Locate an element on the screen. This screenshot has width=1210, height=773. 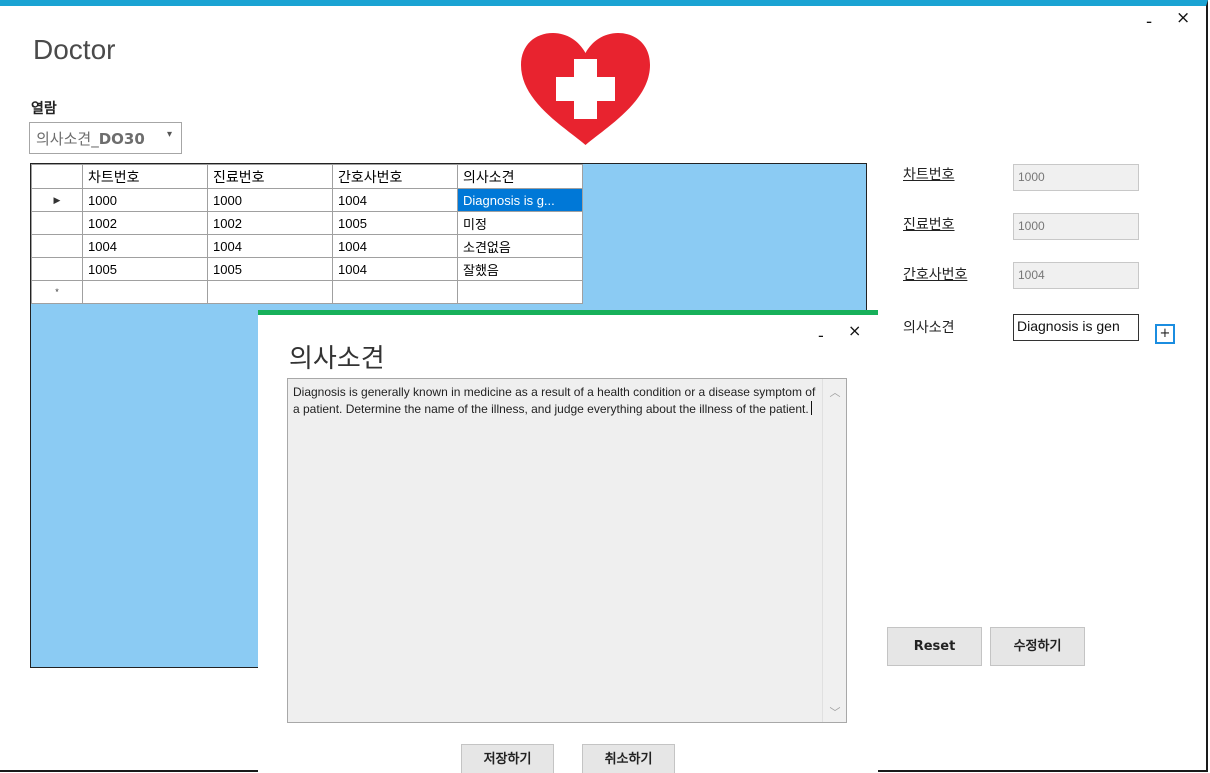
chart-number-label: 차트번호 is located at coordinates (929, 175).